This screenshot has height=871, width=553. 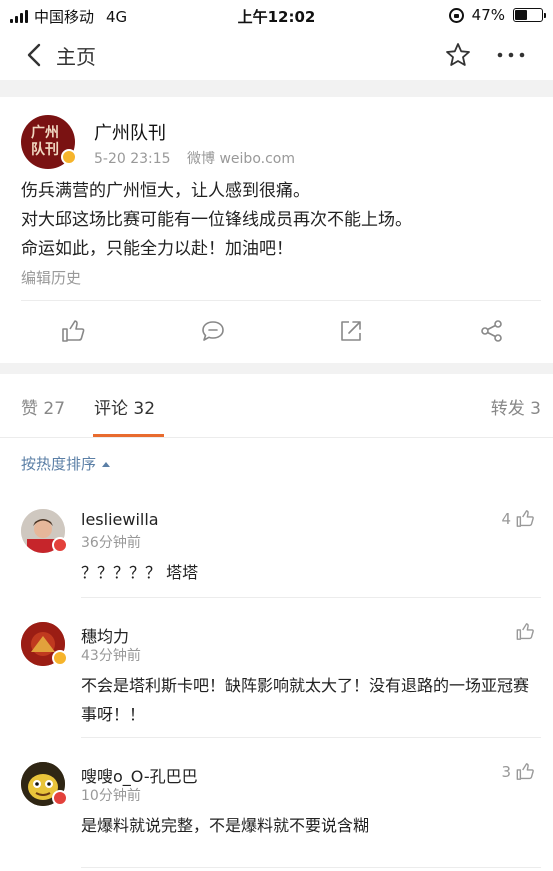 I want to click on post-line: 对大邱这场比赛可能有一位锋线成员再次不能上场。, so click(x=216, y=220).